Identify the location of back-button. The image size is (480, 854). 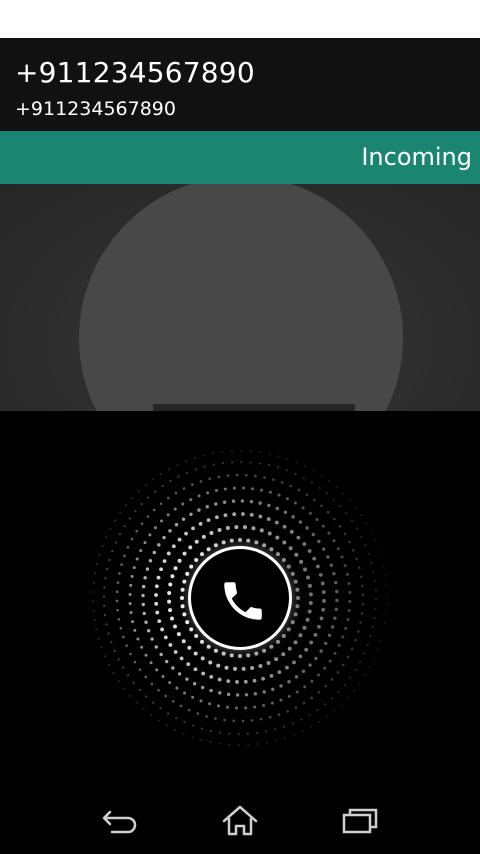
(120, 821).